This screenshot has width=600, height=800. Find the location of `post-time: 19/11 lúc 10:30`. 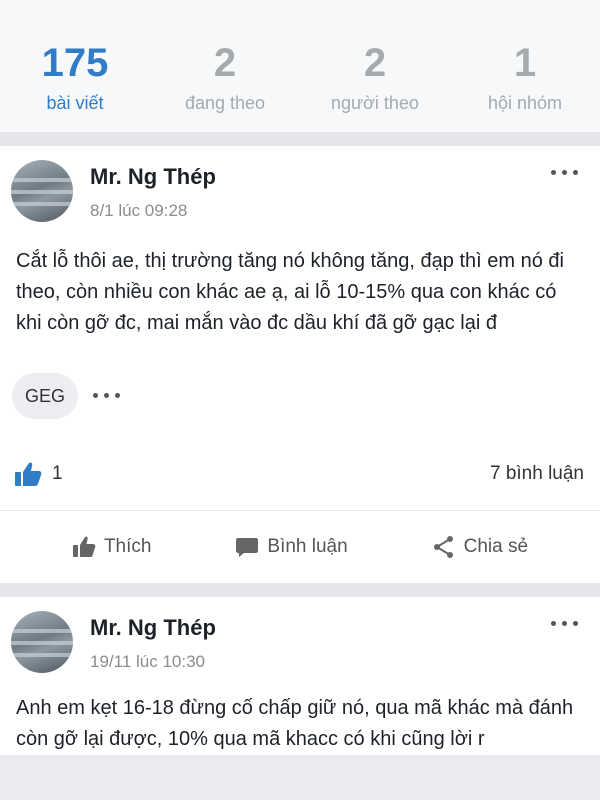

post-time: 19/11 lúc 10:30 is located at coordinates (147, 661).